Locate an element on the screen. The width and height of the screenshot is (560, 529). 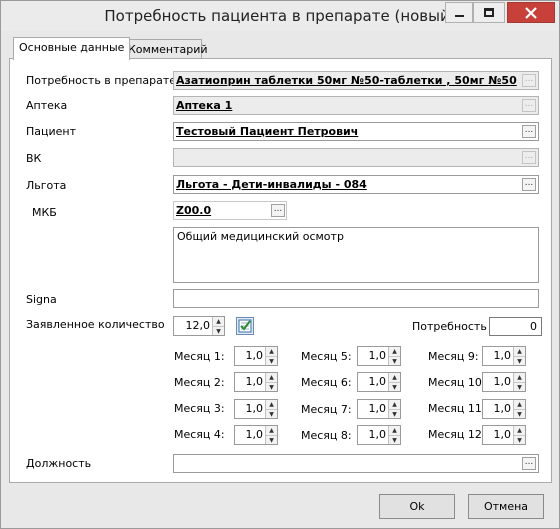
month-label: Месяц 9: is located at coordinates (453, 356).